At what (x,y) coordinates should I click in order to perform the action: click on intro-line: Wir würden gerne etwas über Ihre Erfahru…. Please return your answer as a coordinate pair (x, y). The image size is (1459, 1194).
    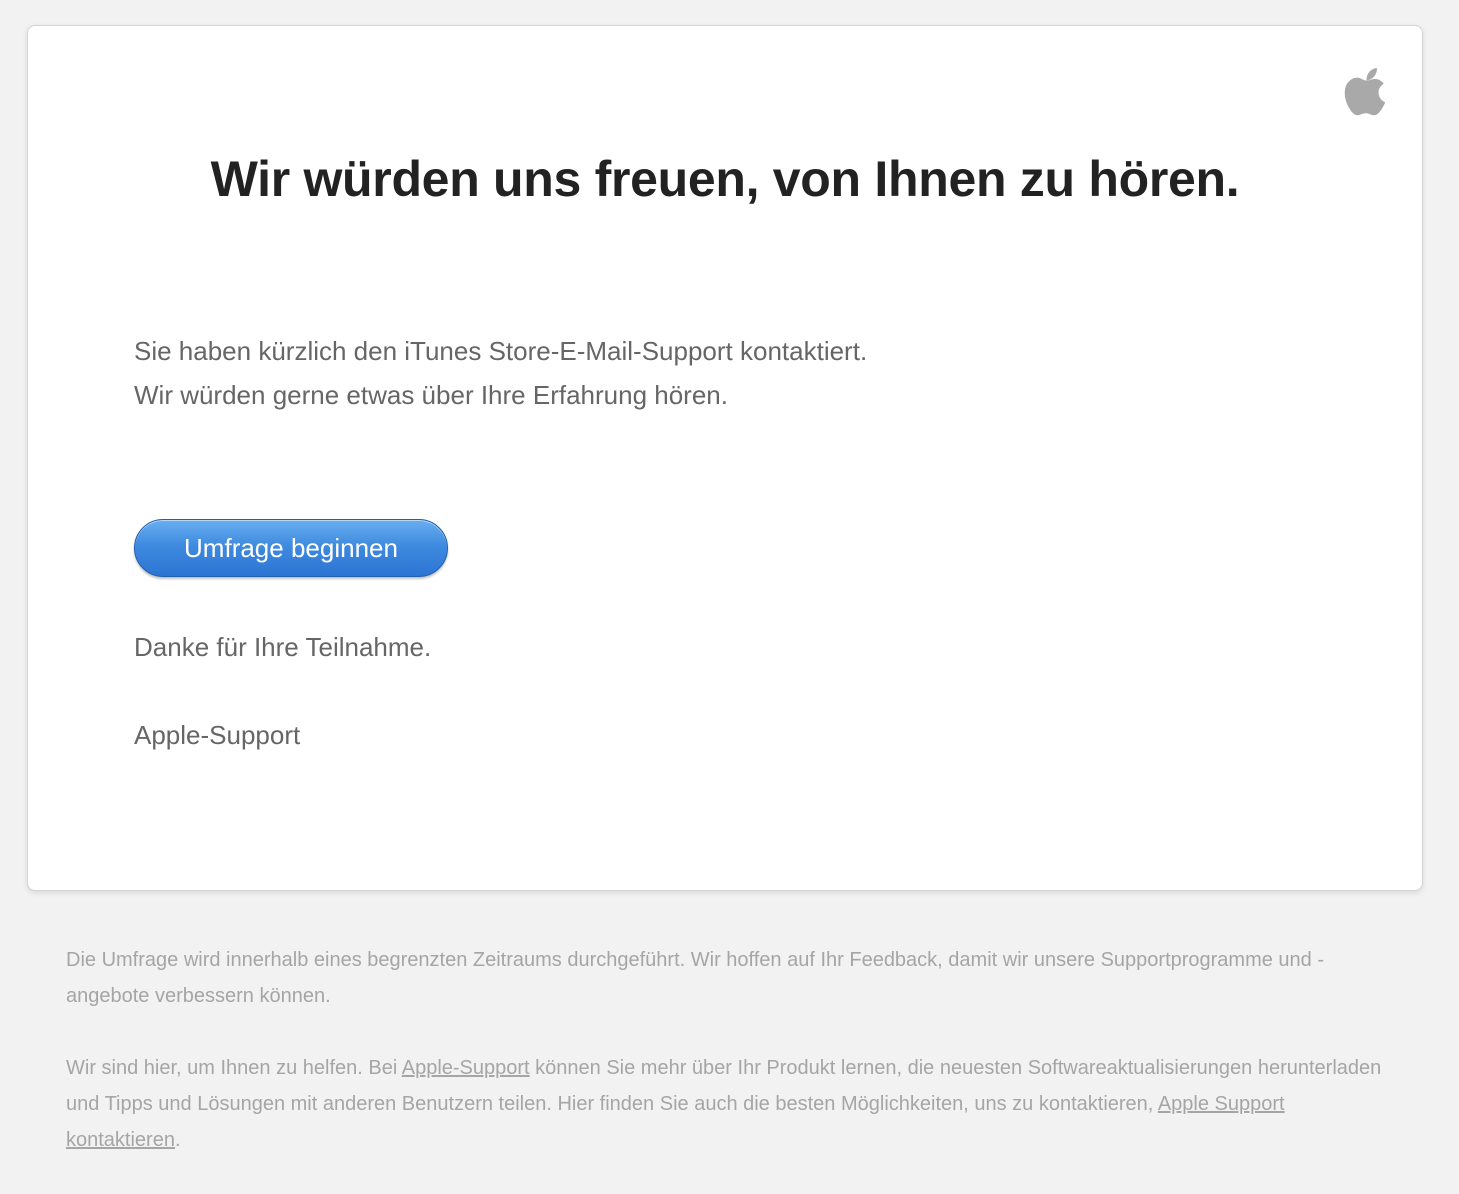
    Looking at the image, I should click on (431, 395).